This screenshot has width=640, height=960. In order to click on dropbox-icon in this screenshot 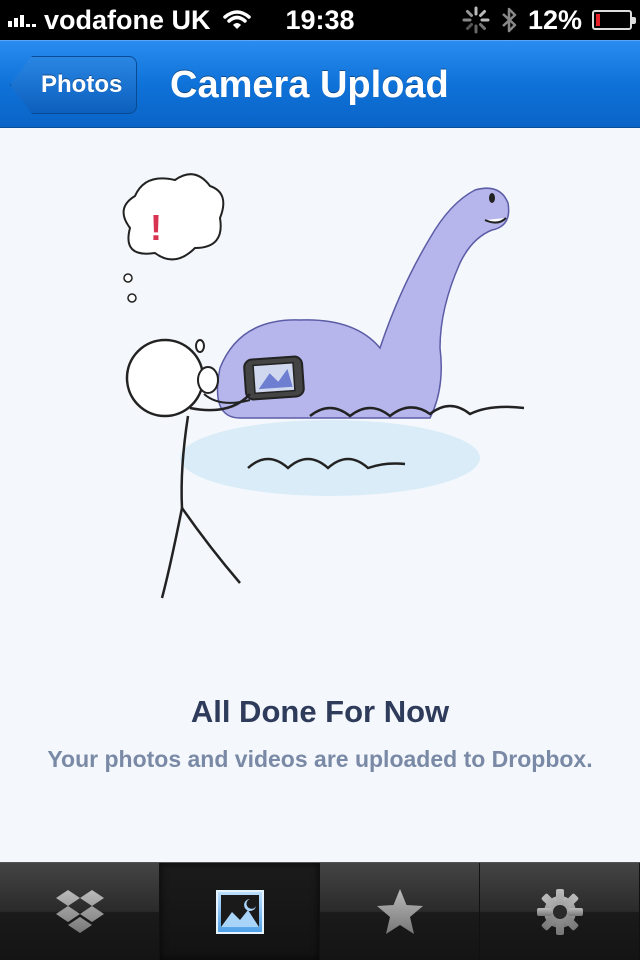, I will do `click(79, 911)`.